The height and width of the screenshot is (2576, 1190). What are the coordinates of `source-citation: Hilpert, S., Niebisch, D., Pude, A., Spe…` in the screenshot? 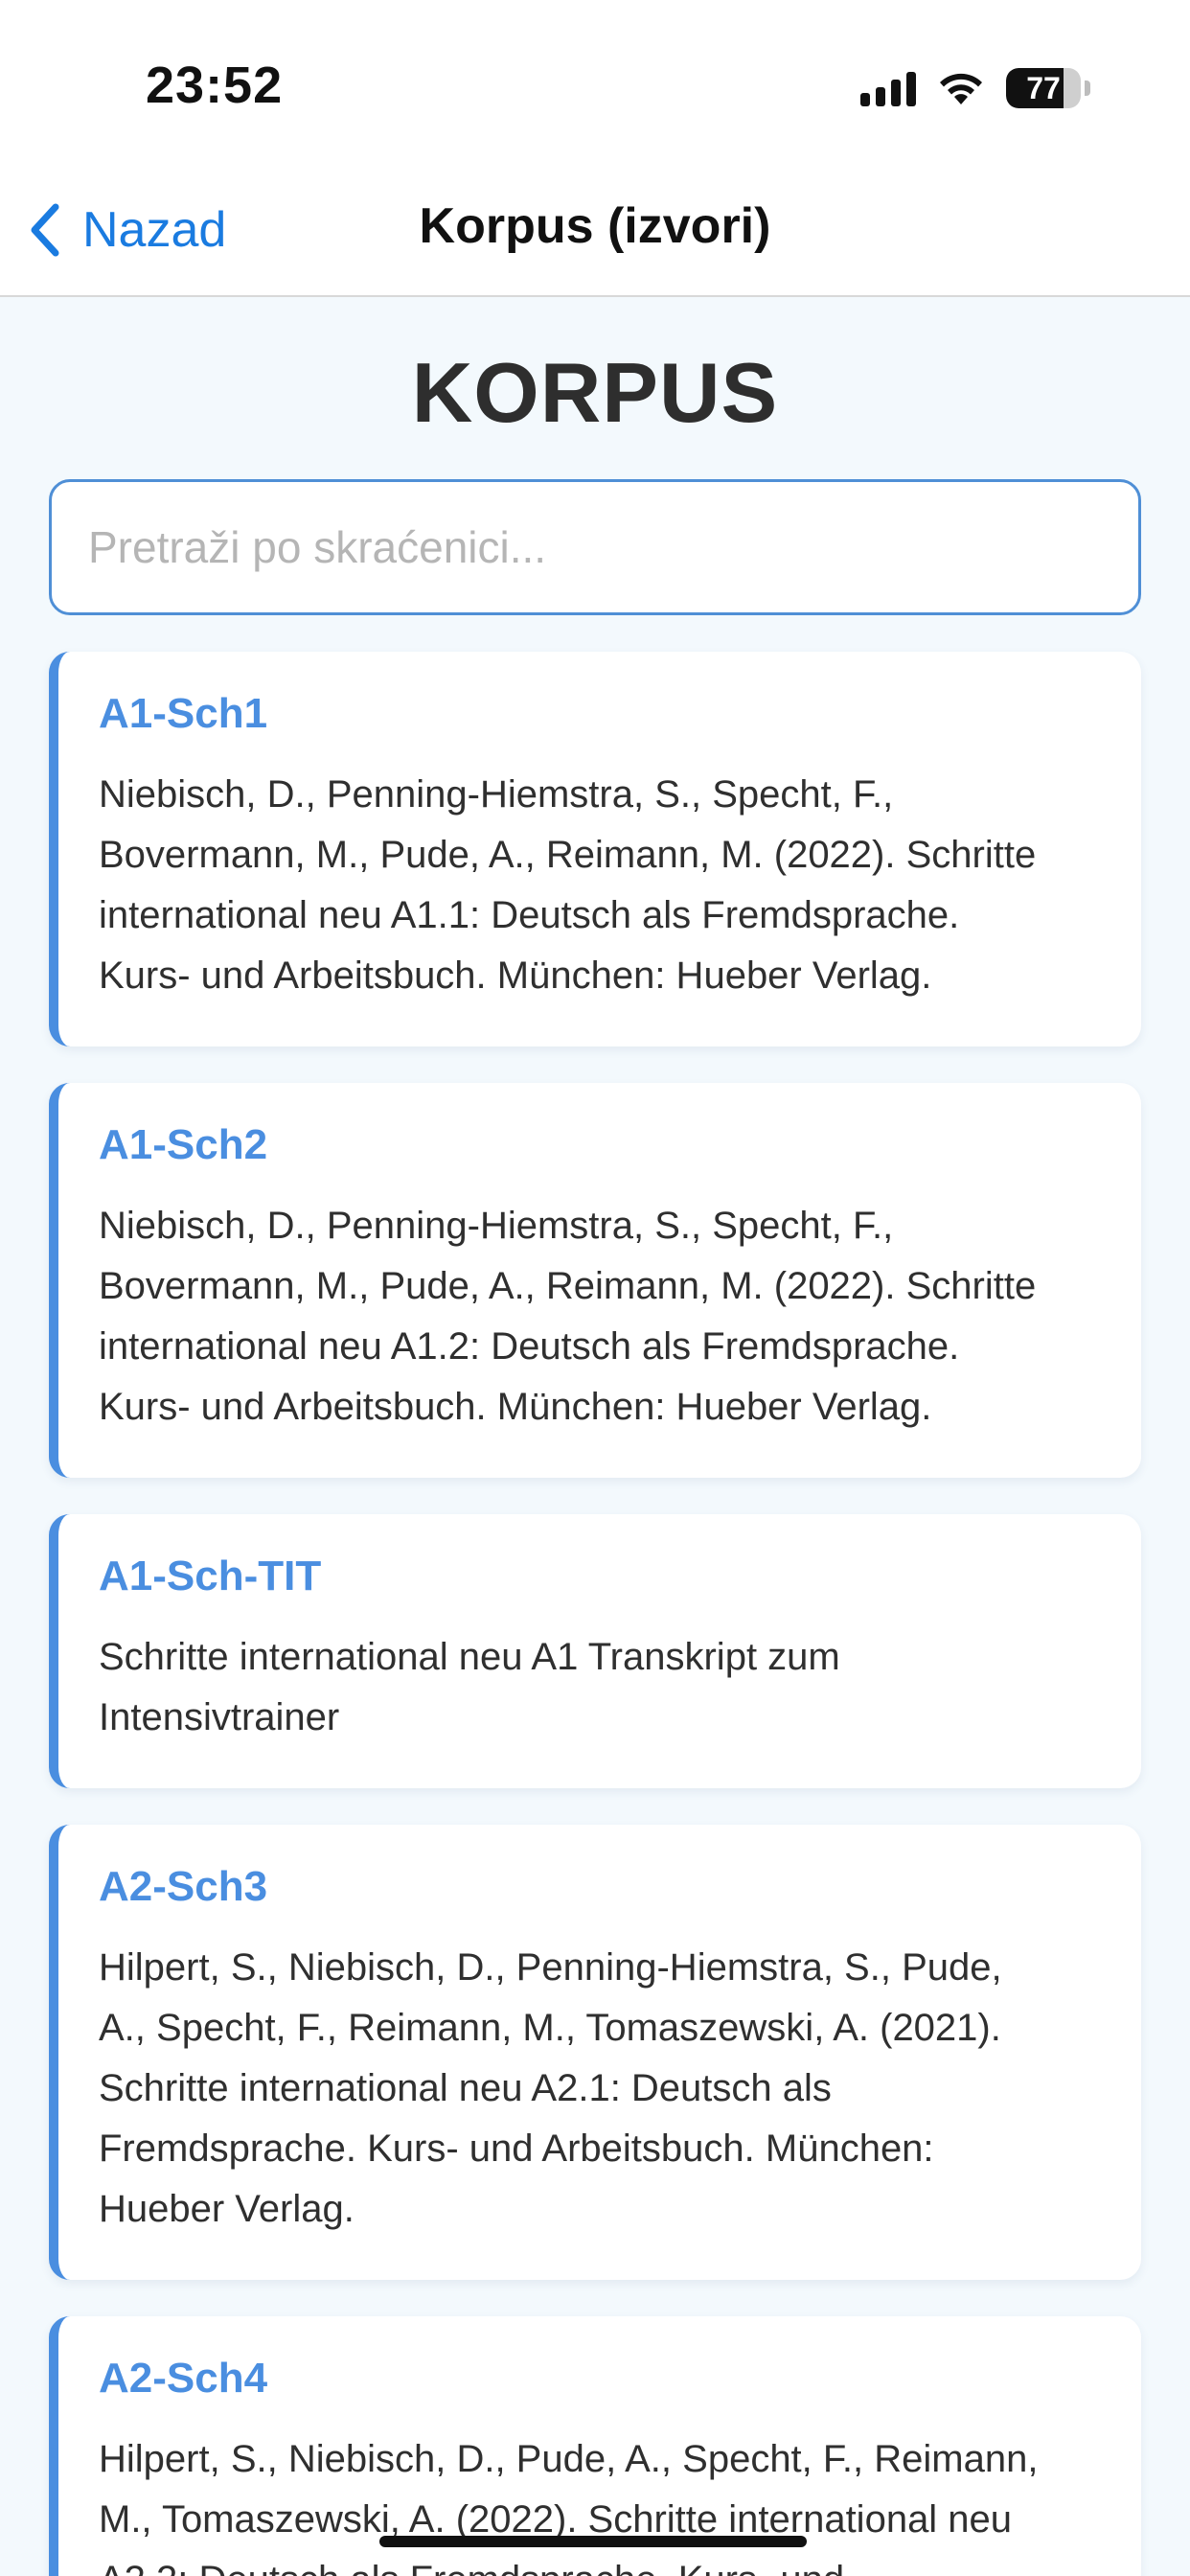 It's located at (601, 2502).